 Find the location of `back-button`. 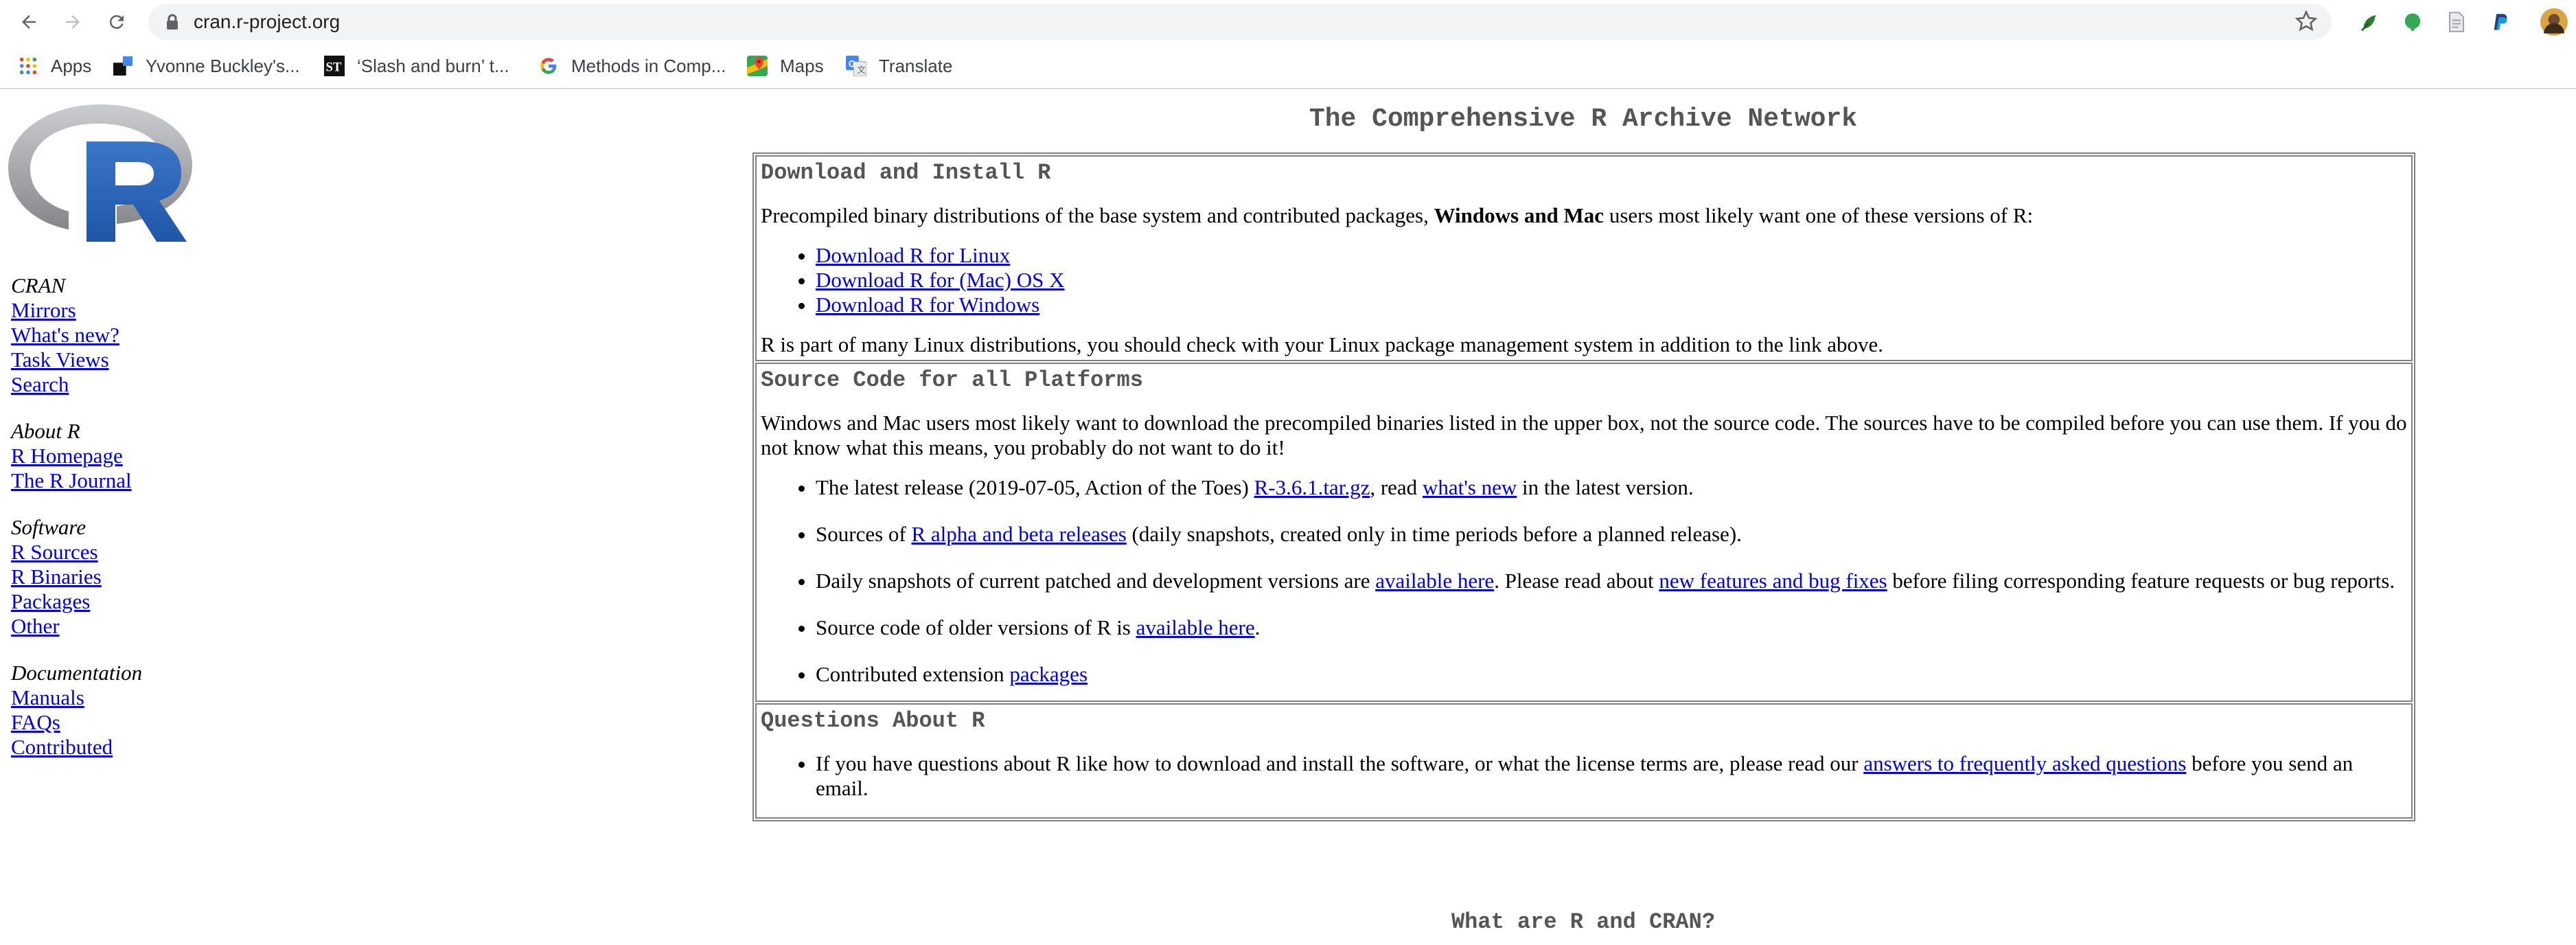

back-button is located at coordinates (29, 22).